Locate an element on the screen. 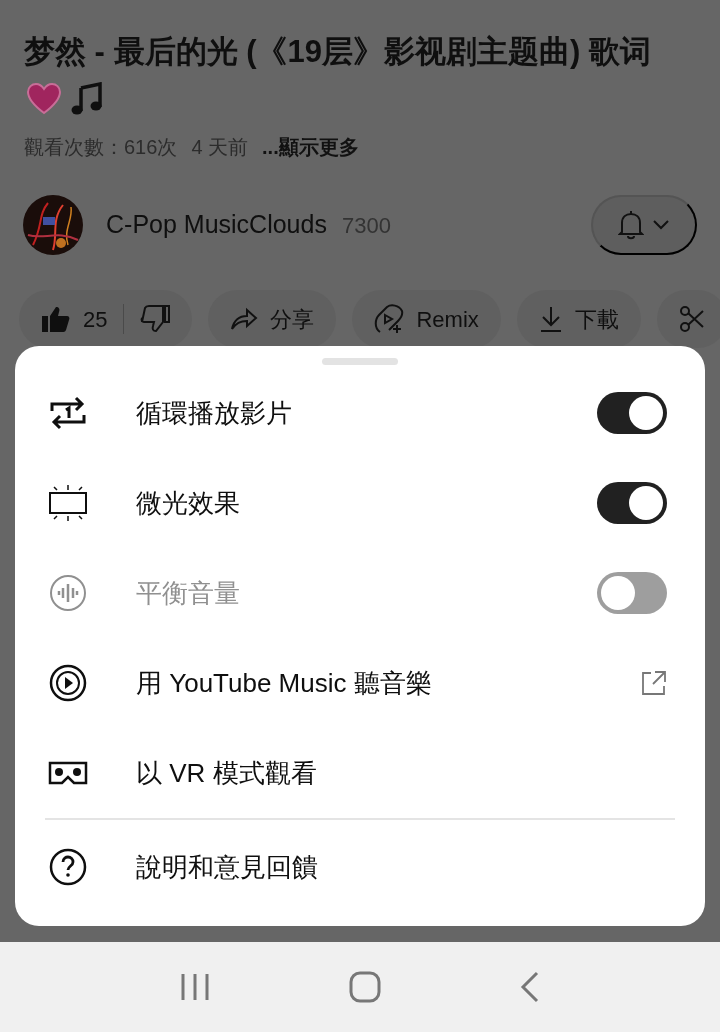 The height and width of the screenshot is (1032, 720). drag-handle is located at coordinates (360, 361).